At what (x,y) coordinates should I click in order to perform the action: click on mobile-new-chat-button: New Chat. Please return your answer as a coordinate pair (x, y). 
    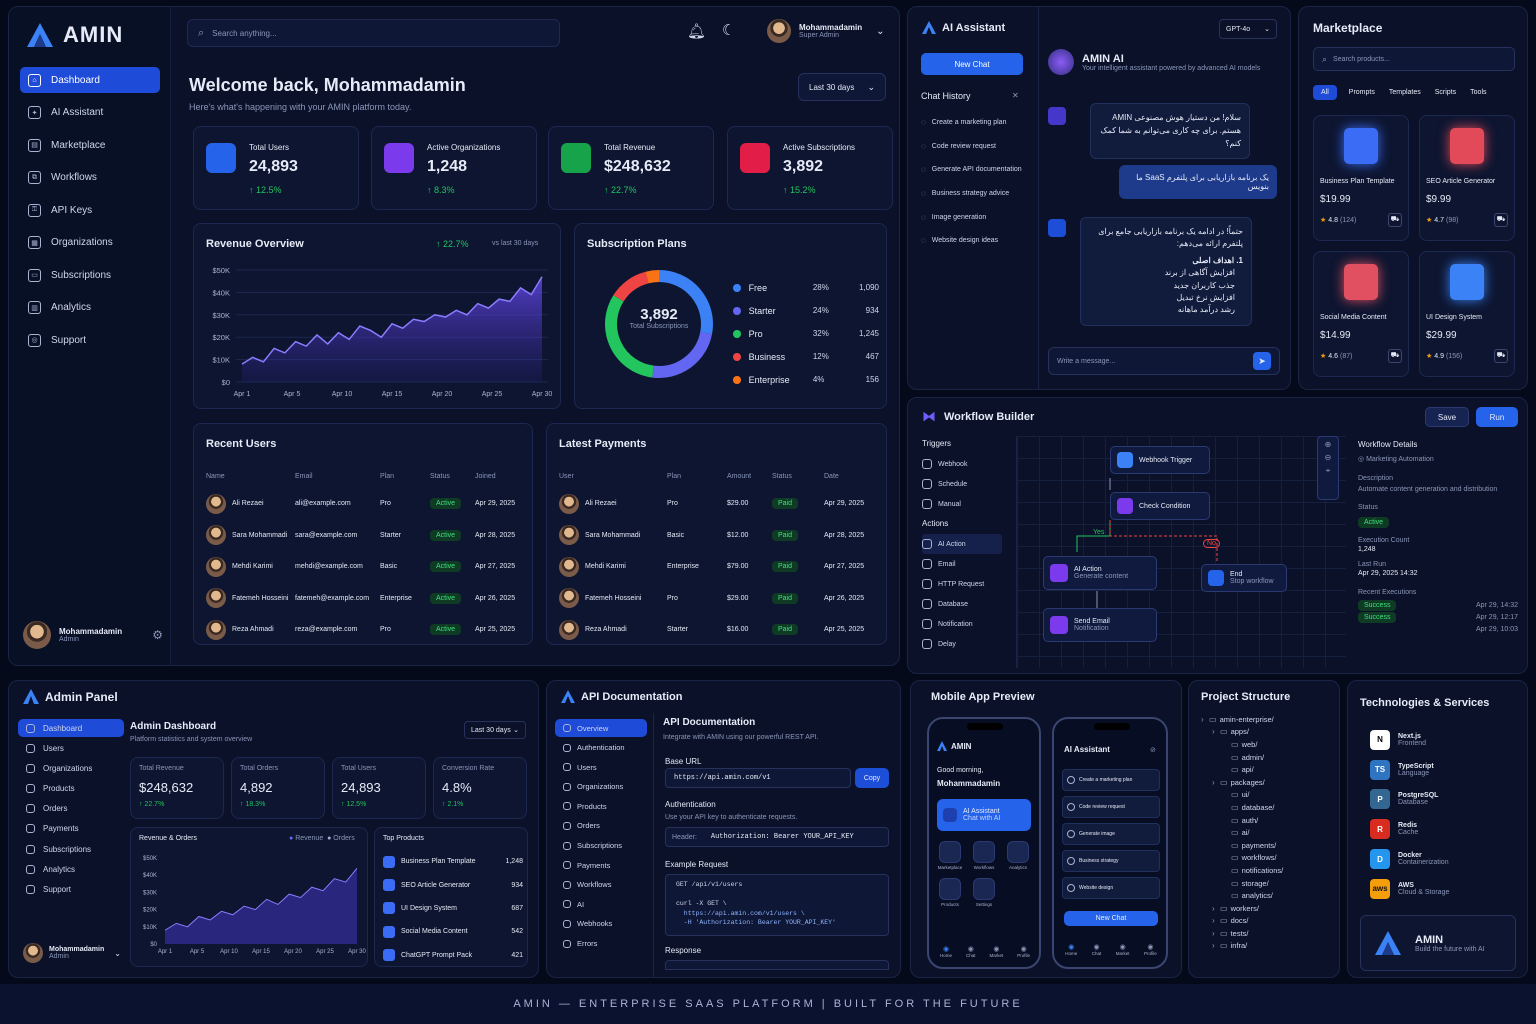
    Looking at the image, I should click on (1111, 918).